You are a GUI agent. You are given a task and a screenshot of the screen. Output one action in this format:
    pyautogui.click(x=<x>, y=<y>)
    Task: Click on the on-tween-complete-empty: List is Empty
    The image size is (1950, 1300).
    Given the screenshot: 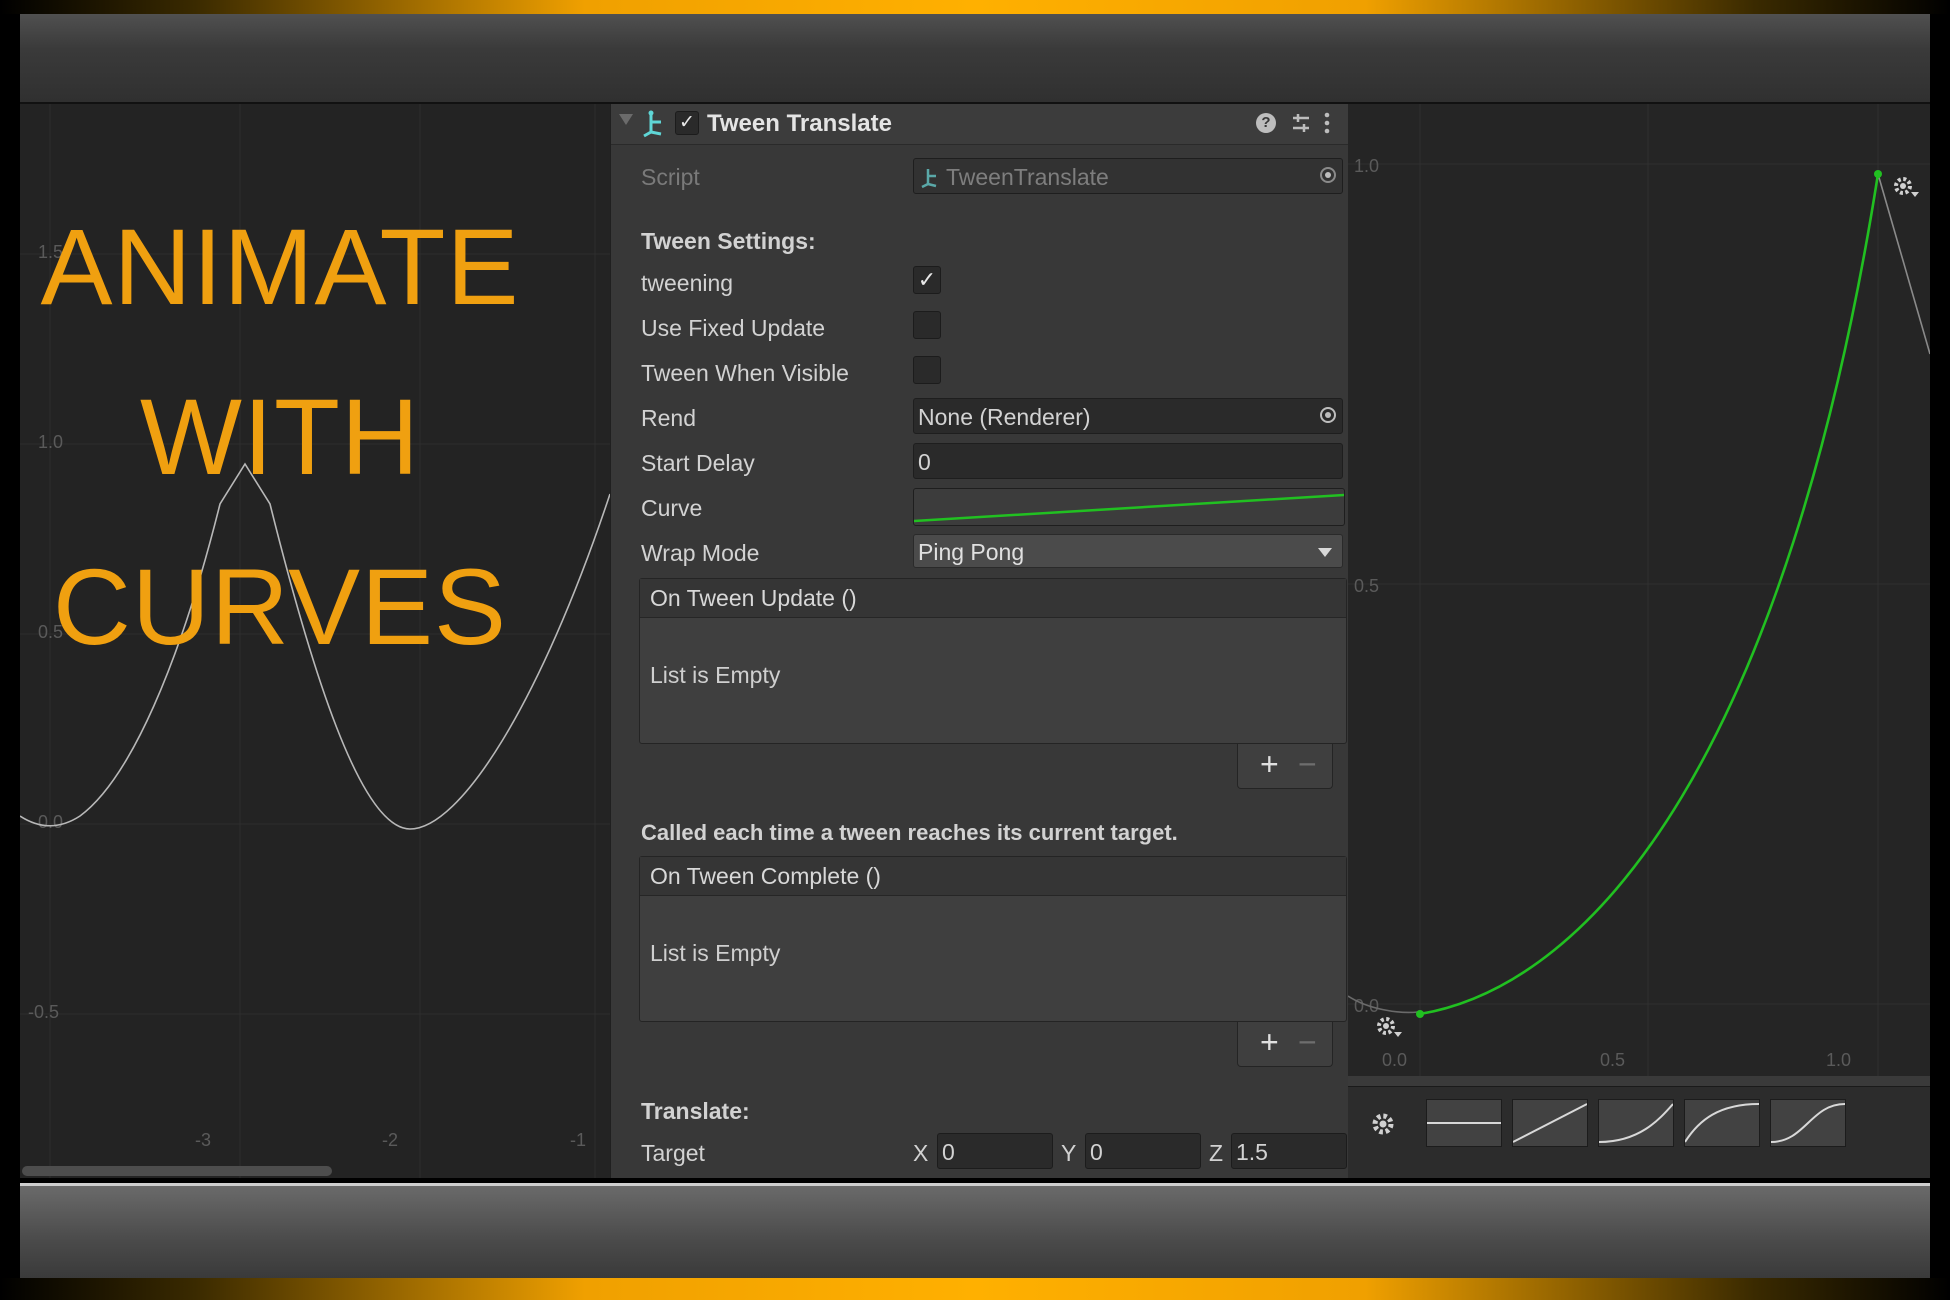 What is the action you would take?
    pyautogui.click(x=715, y=953)
    